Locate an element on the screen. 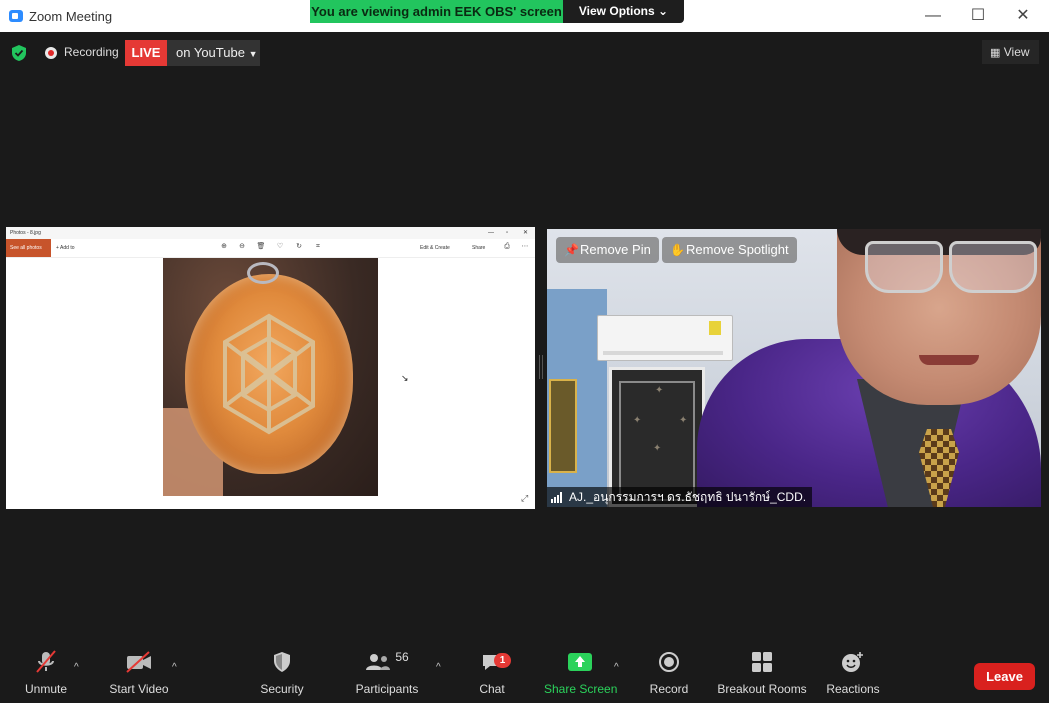  add-to-label: Add to is located at coordinates (67, 248).